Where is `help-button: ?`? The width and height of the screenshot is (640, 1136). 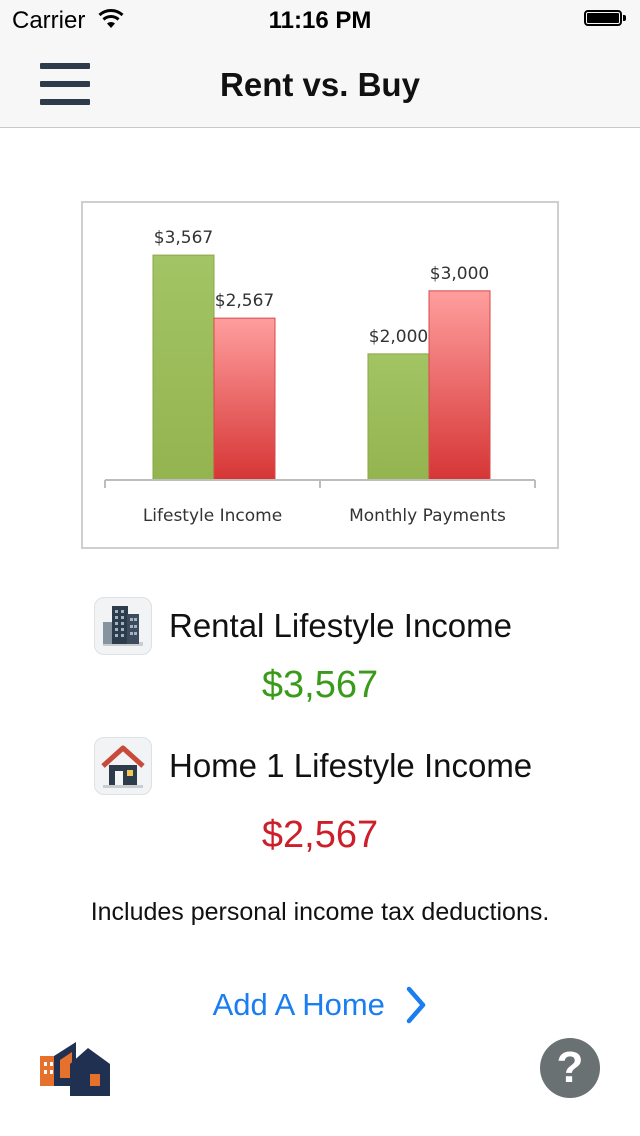
help-button: ? is located at coordinates (570, 1068).